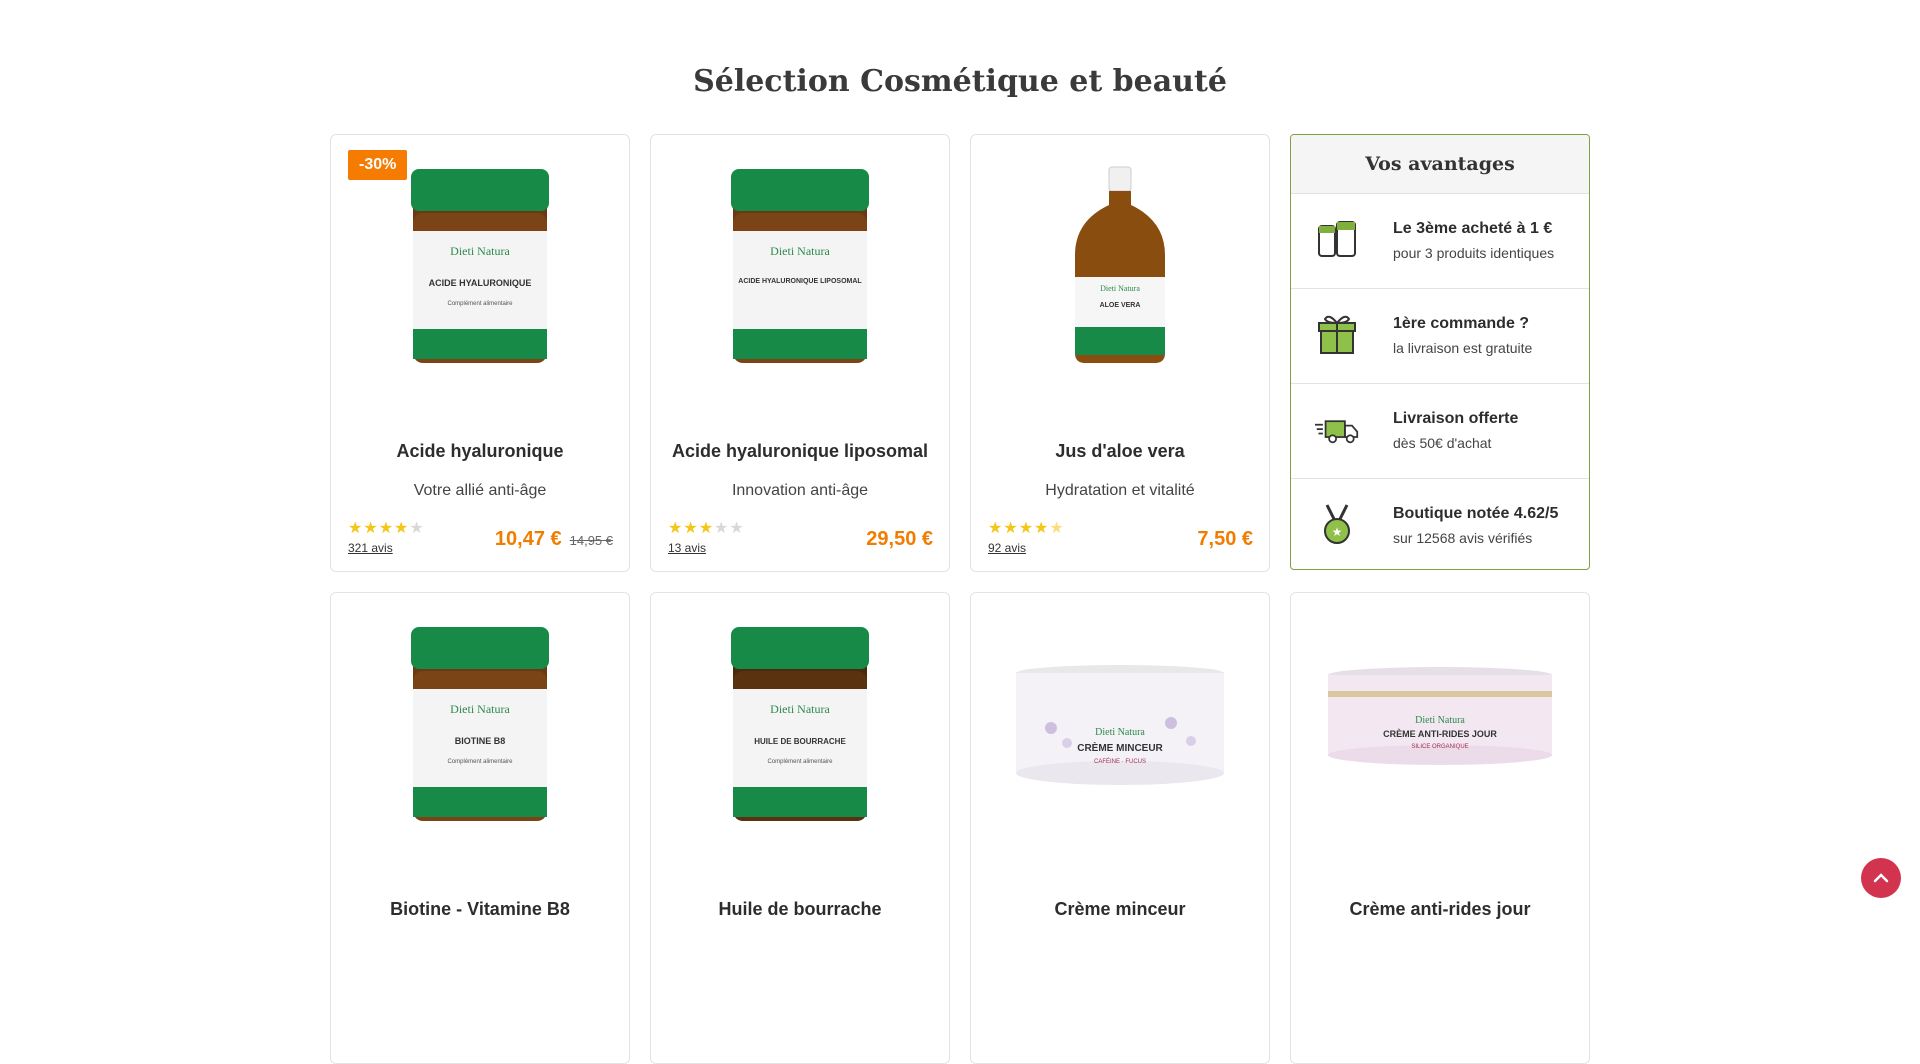 This screenshot has width=1920, height=1064. I want to click on section-title: Sélection Cosmétique et beauté, so click(960, 81).